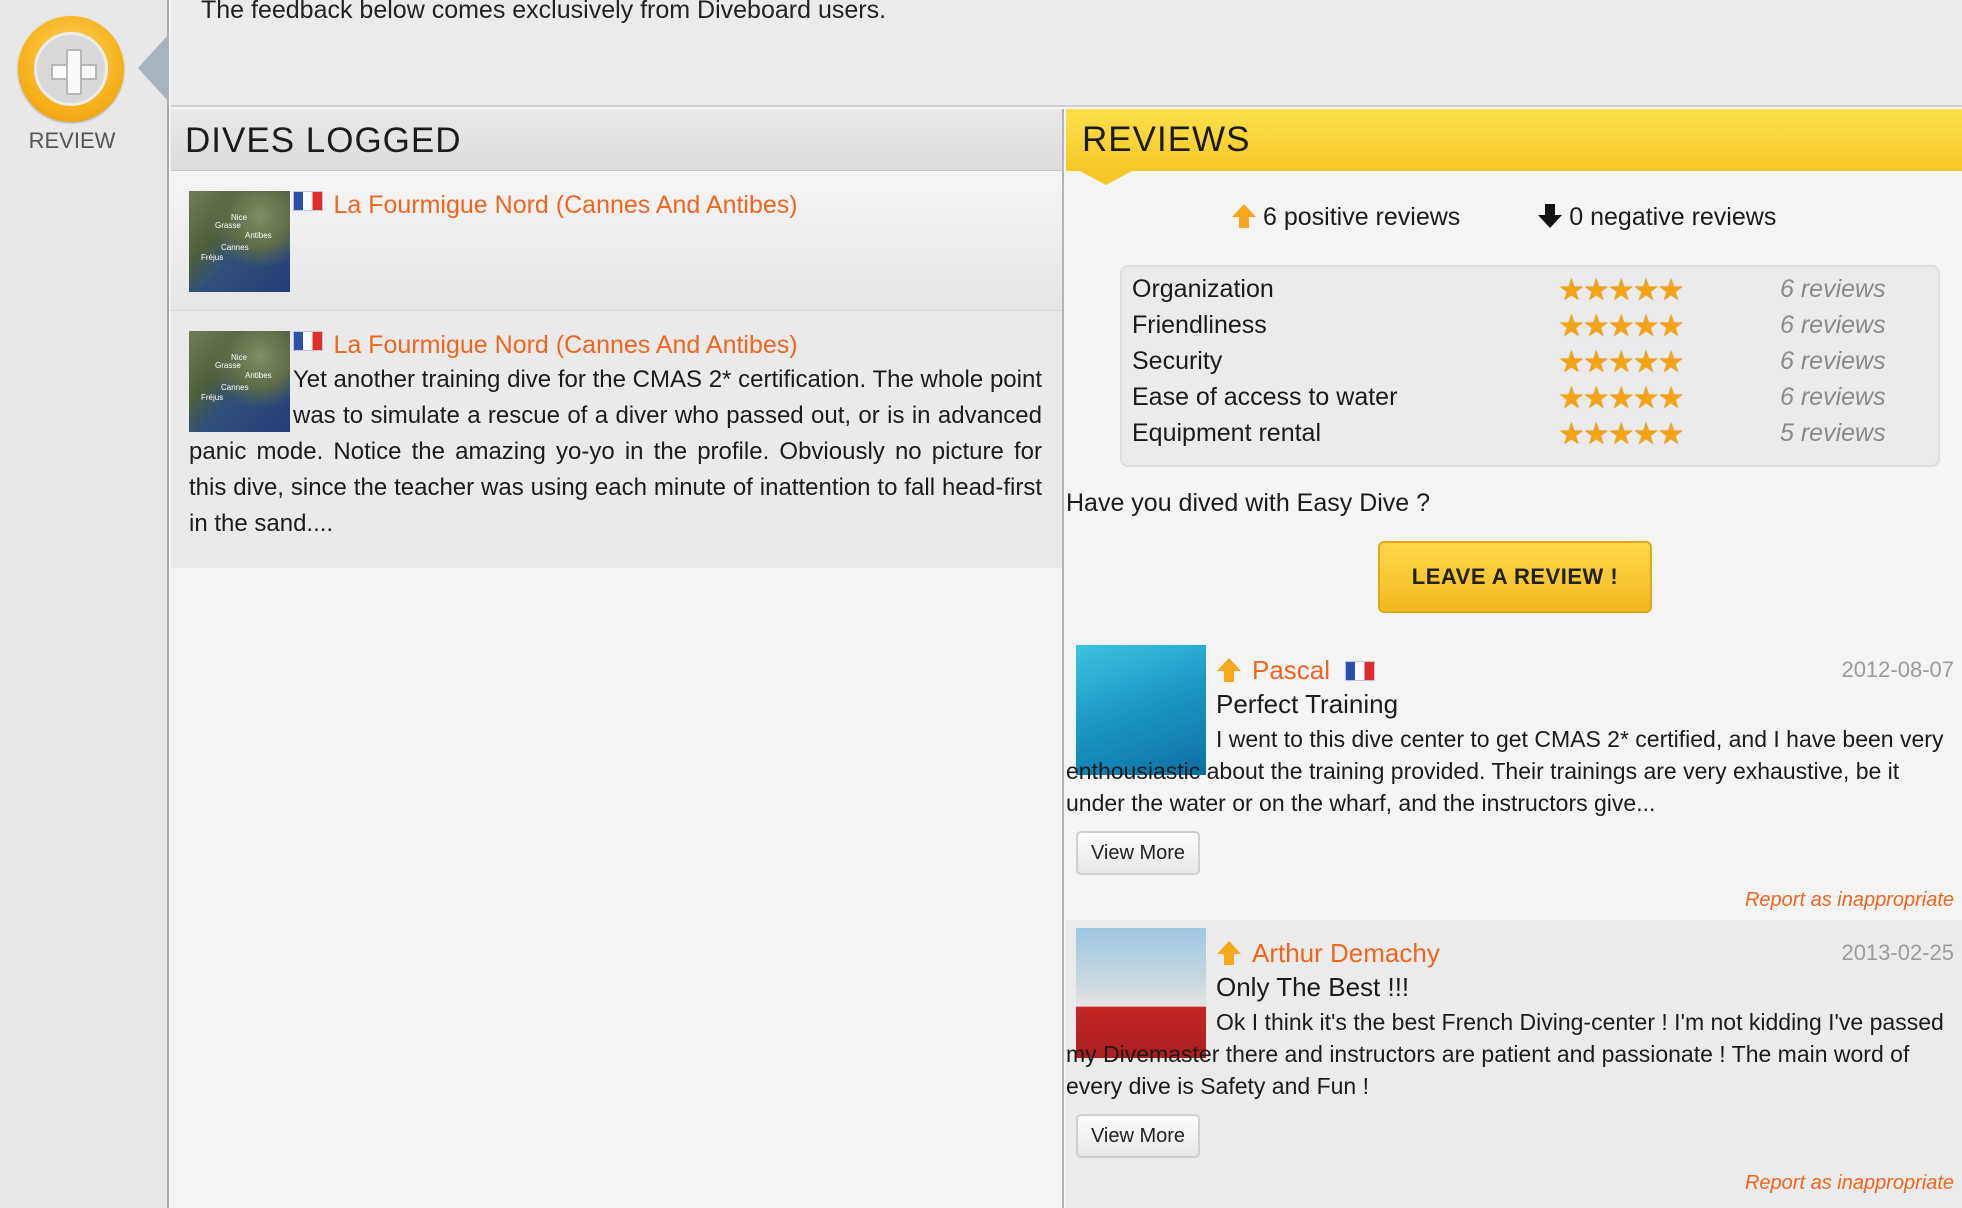 The width and height of the screenshot is (1962, 1208). What do you see at coordinates (1346, 953) in the screenshot?
I see `reviewer-name-link: Arthur Demachy` at bounding box center [1346, 953].